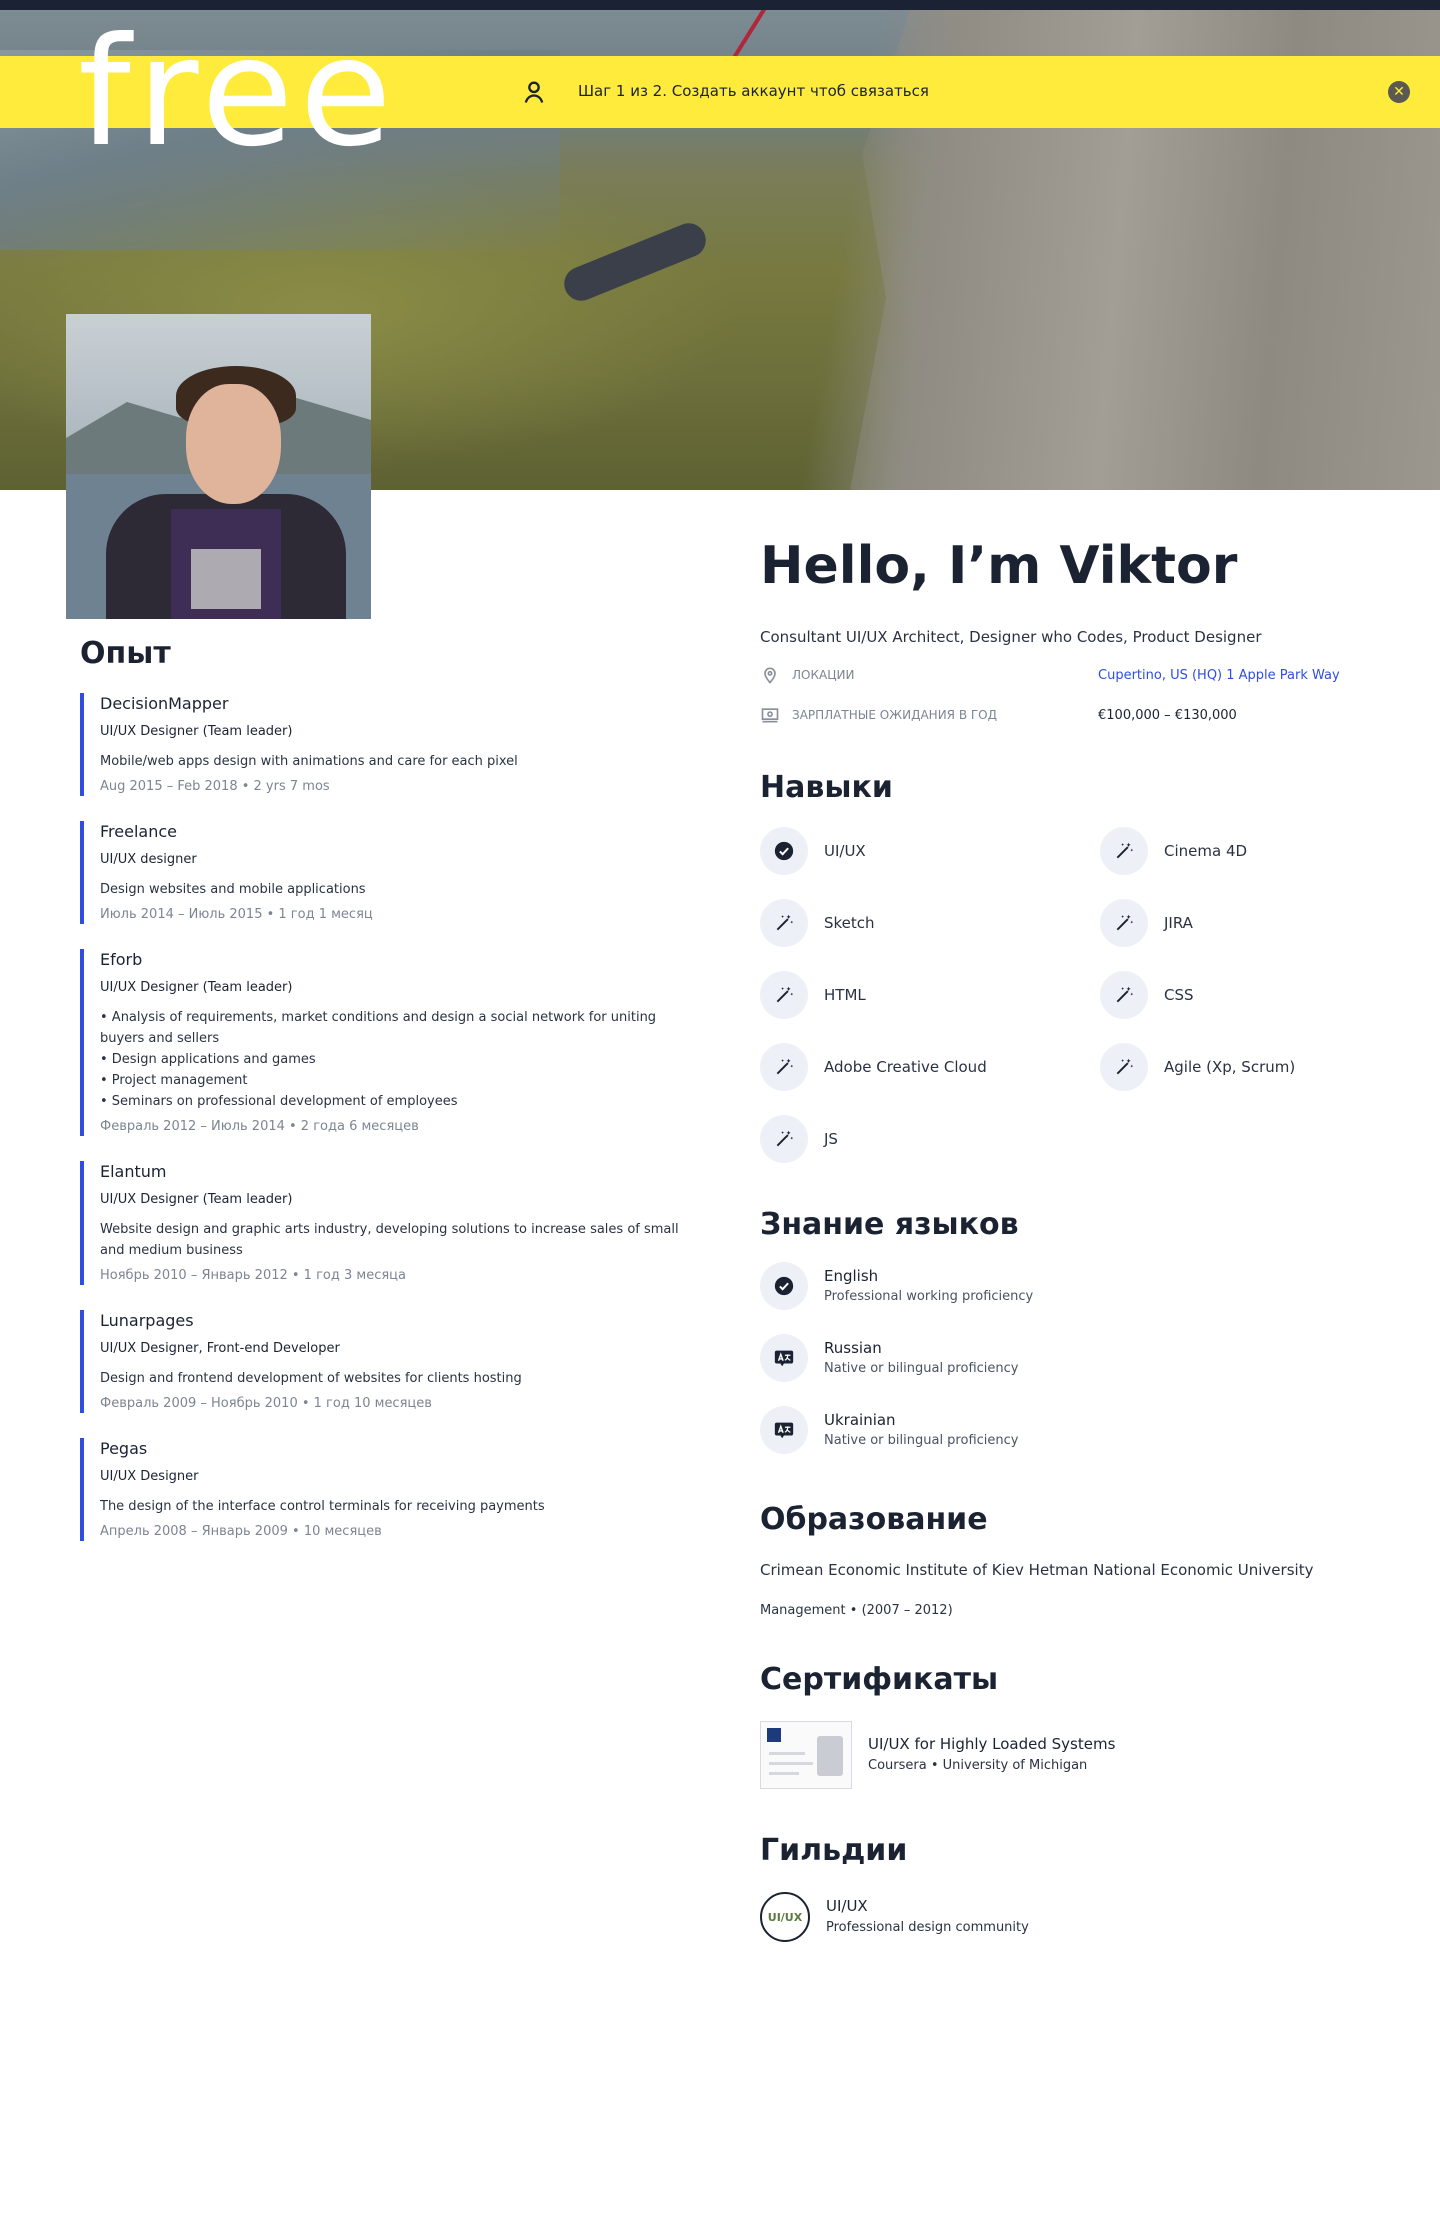 This screenshot has height=2218, width=1440. Describe the element at coordinates (770, 675) in the screenshot. I see `location-pin-icon` at that location.